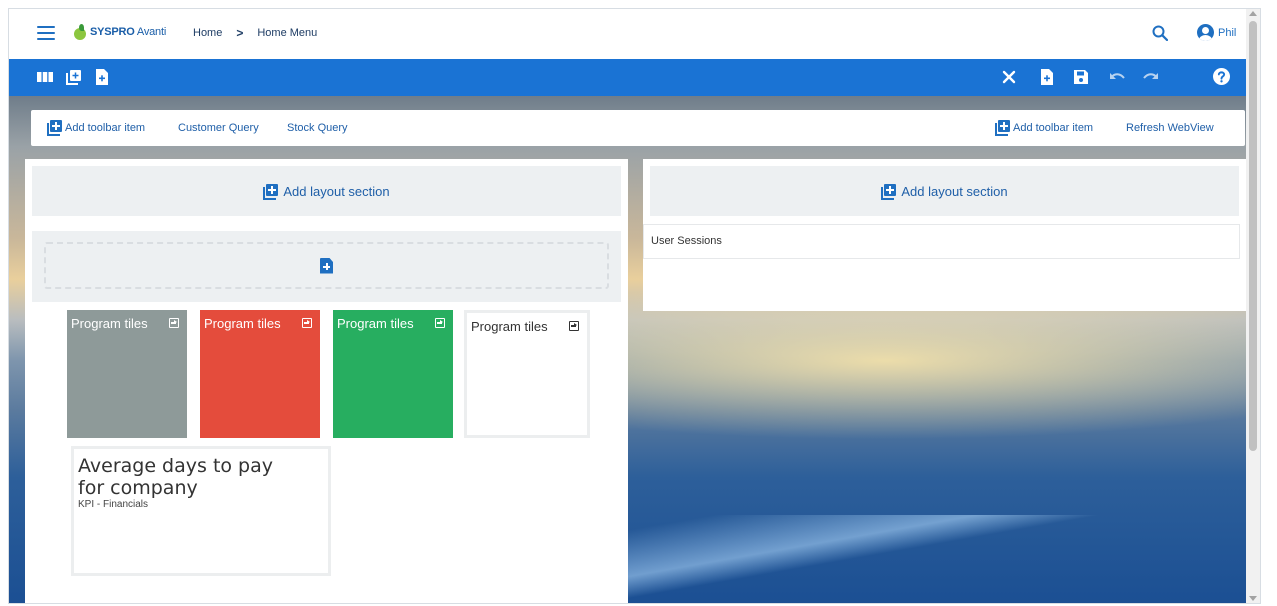  What do you see at coordinates (176, 477) in the screenshot?
I see `kpi-title: Average days to pay for company` at bounding box center [176, 477].